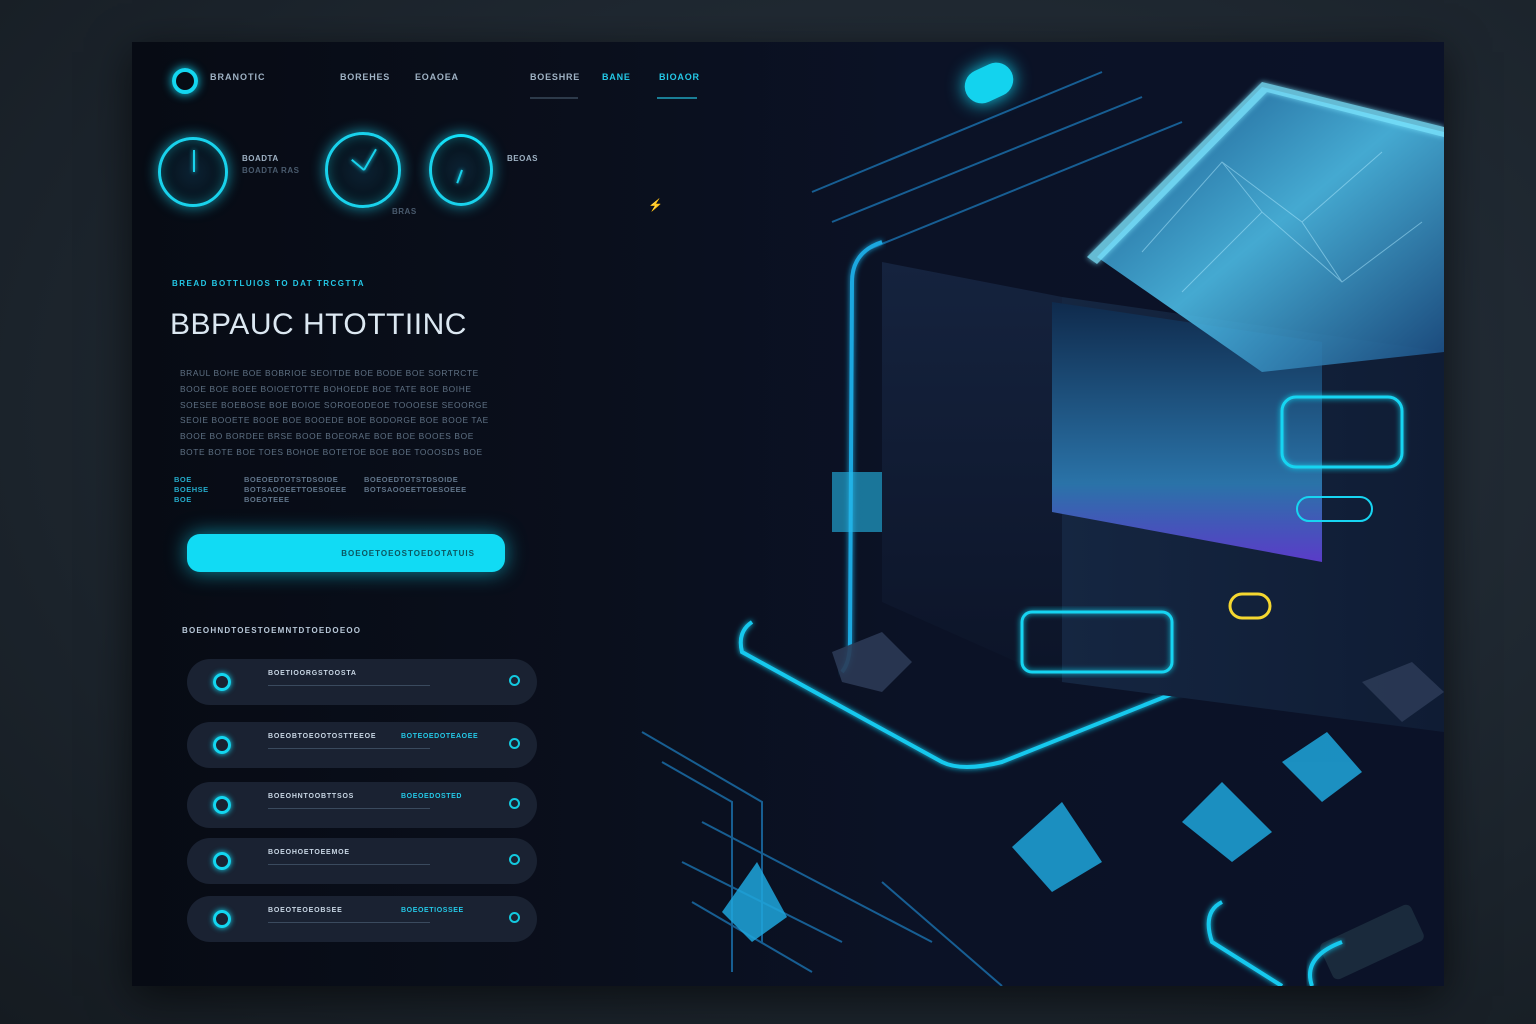 Image resolution: width=1536 pixels, height=1024 pixels. I want to click on gauge-caption-1: BOADTA RAS, so click(271, 170).